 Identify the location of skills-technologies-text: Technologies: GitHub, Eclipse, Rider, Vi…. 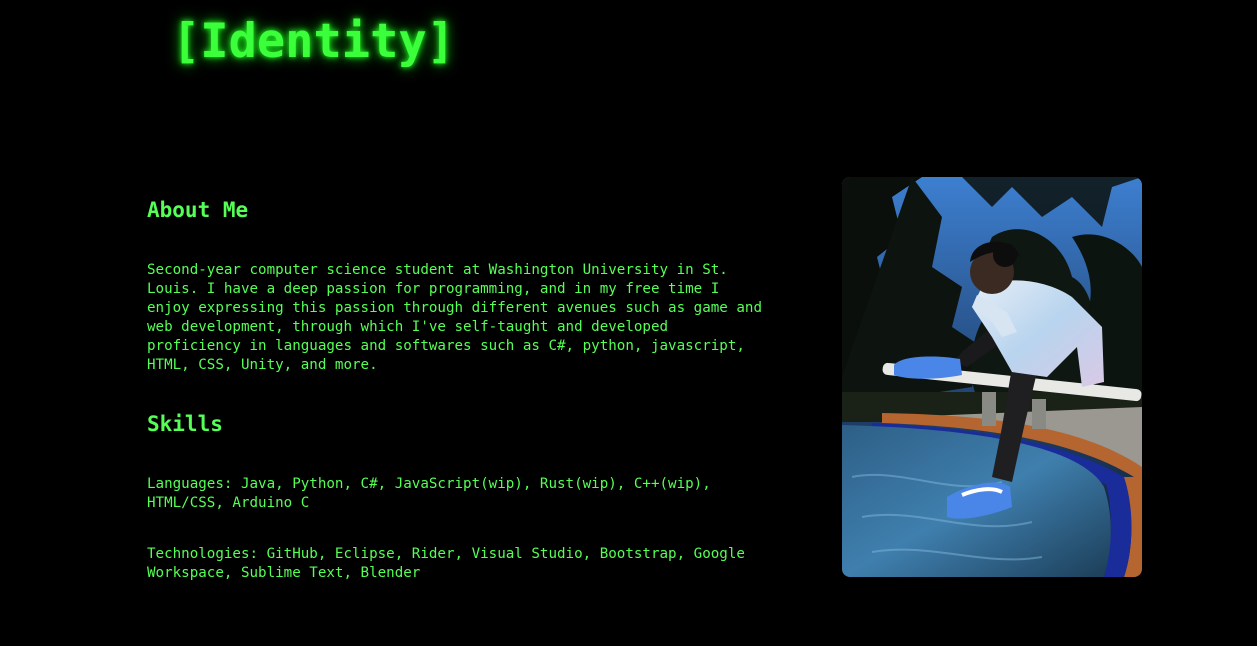
(446, 563).